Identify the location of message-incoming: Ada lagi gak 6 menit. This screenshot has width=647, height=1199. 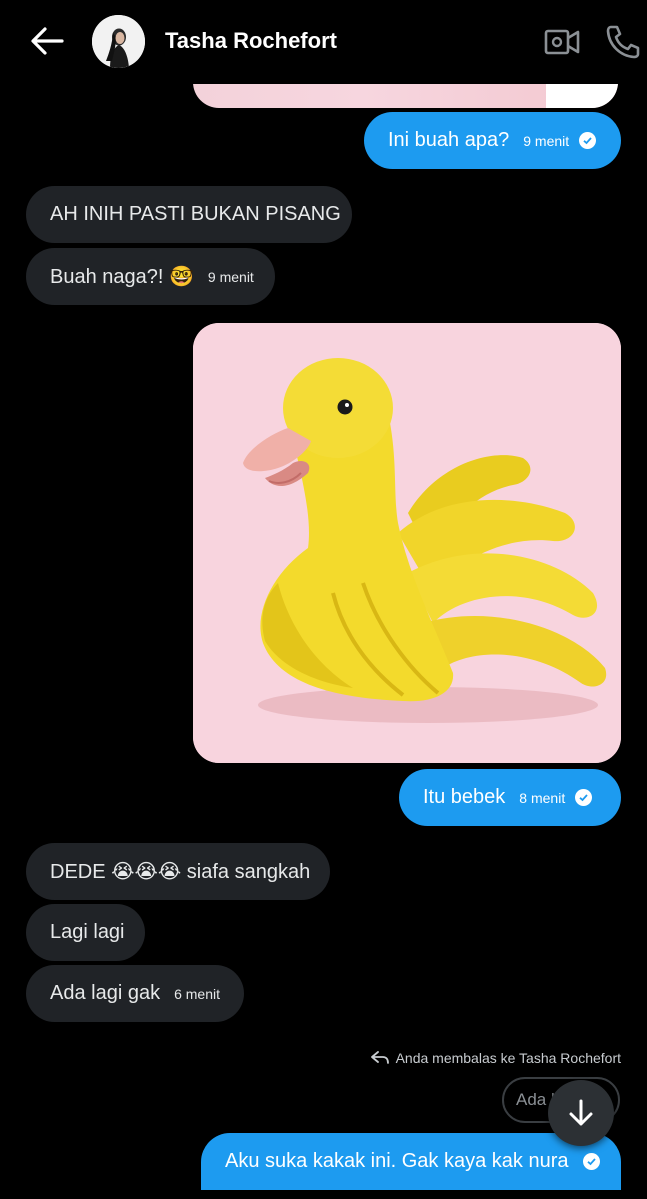
(135, 993).